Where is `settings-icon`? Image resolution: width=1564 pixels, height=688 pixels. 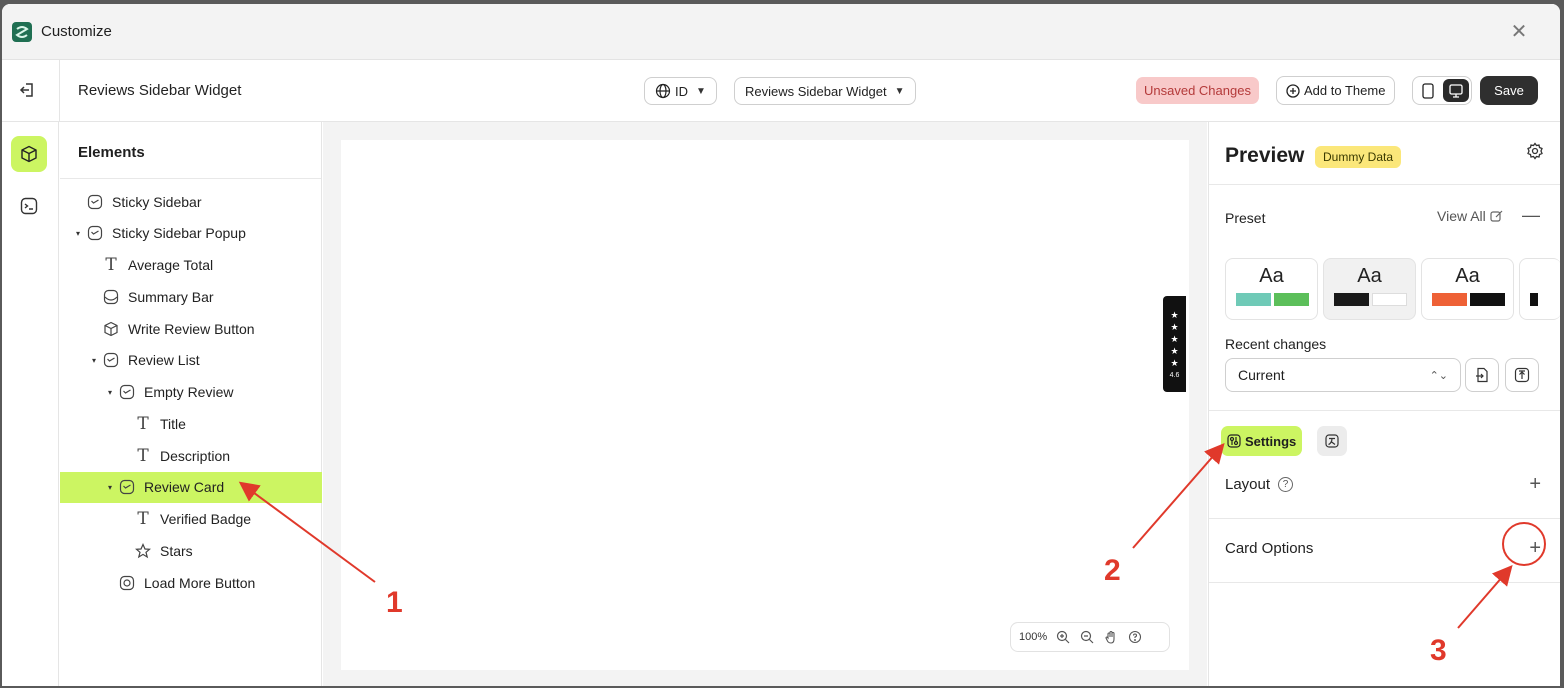
settings-icon is located at coordinates (1234, 441).